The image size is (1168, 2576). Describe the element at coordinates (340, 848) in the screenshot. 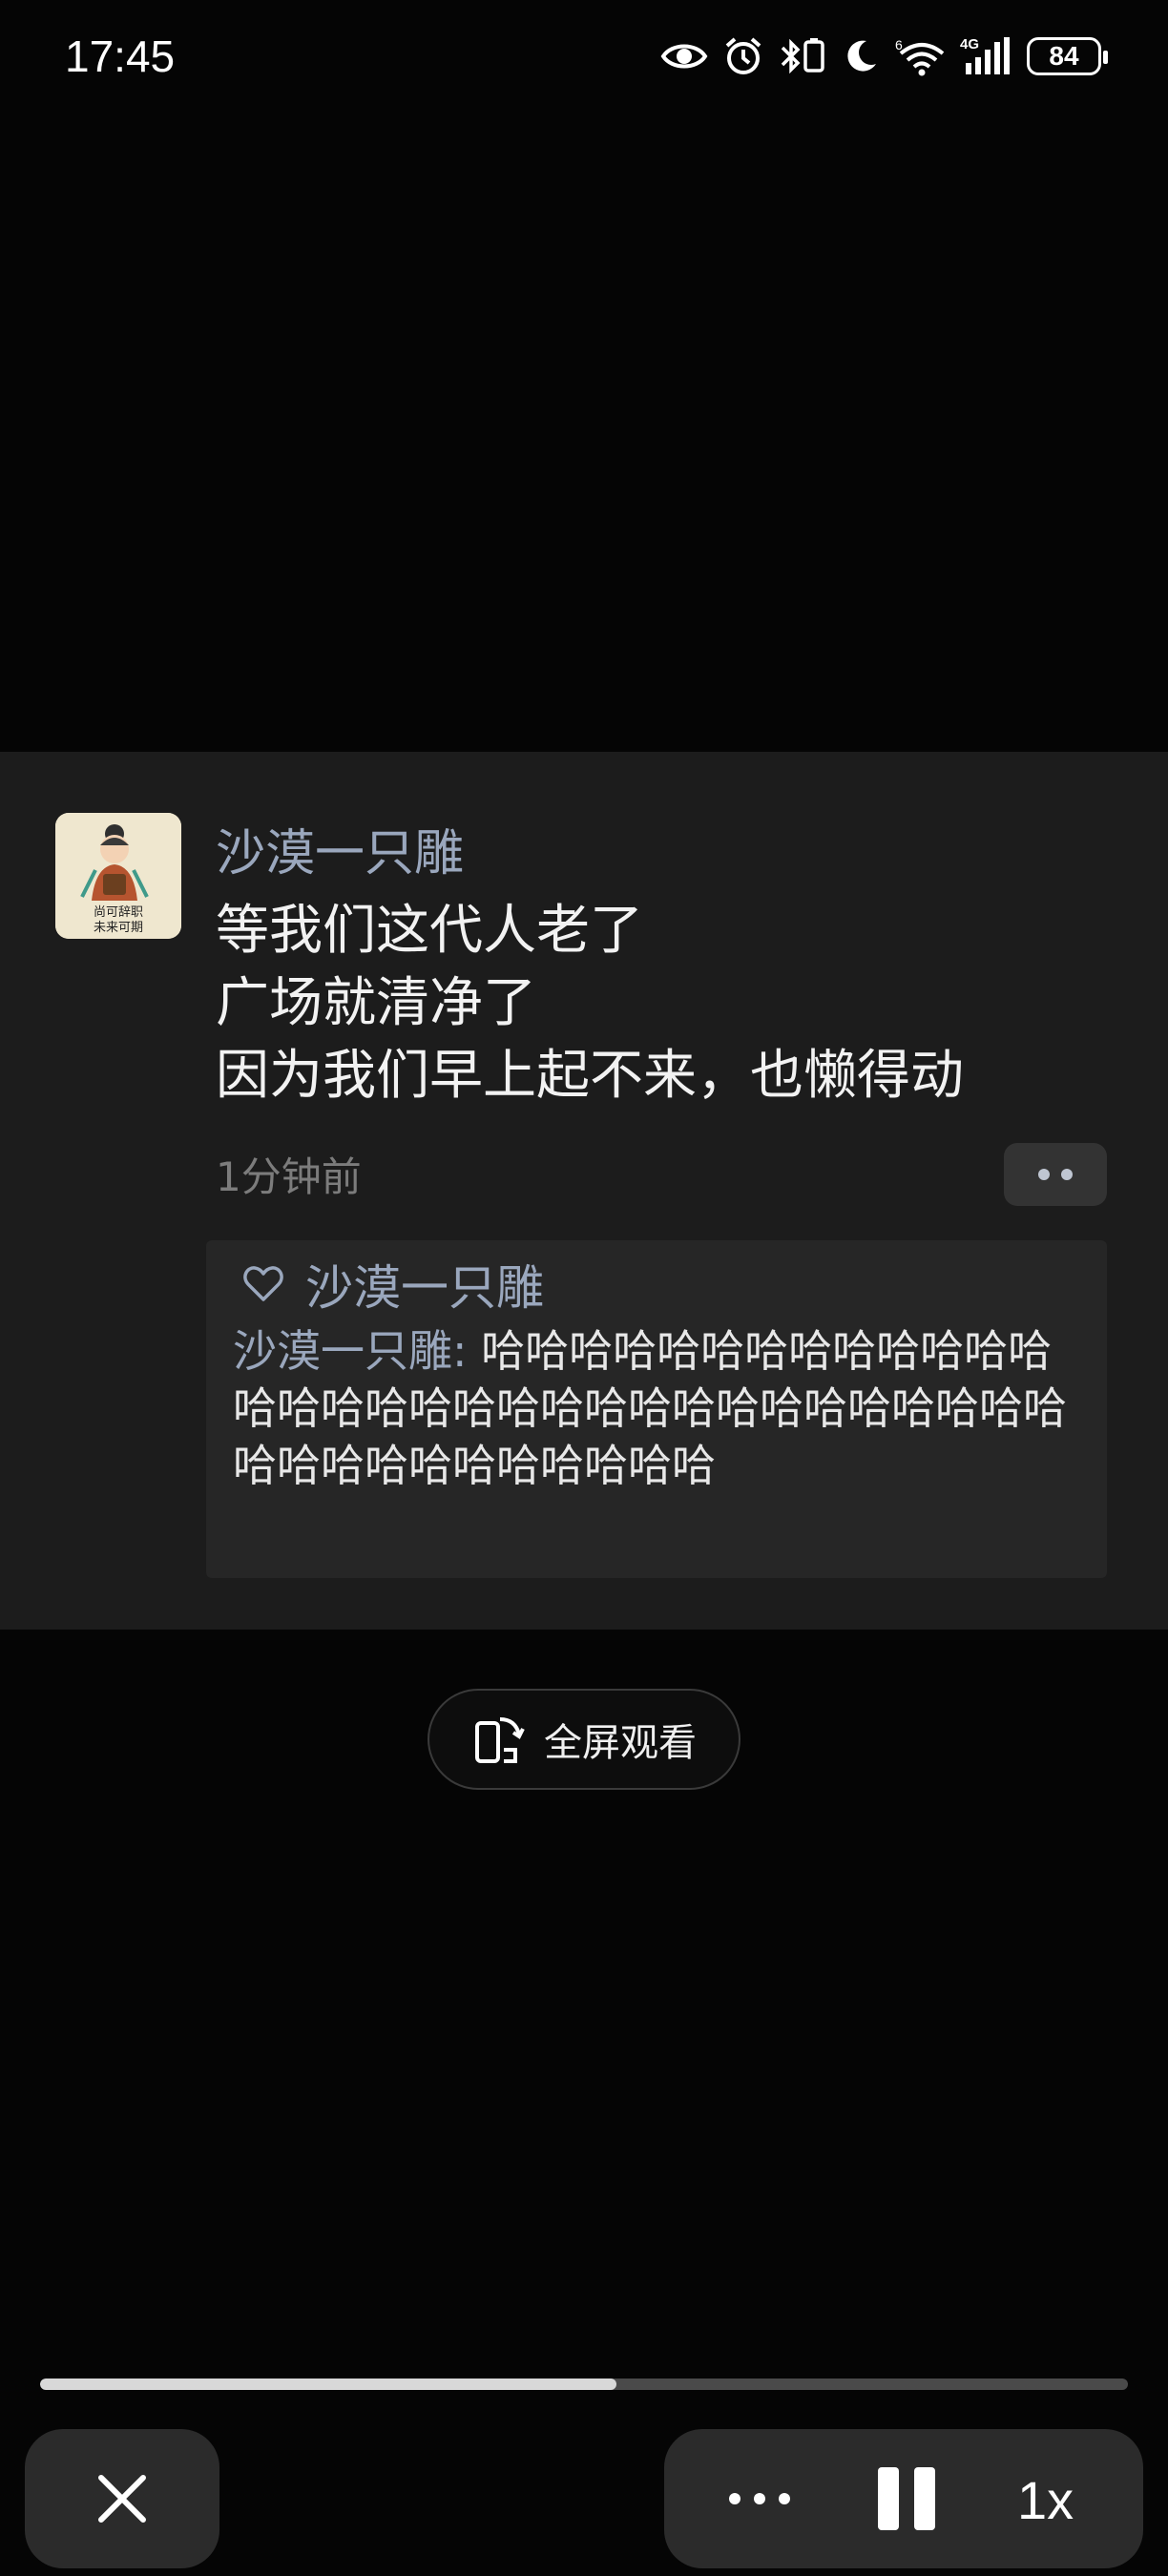

I see `comment-author: 沙漠一只雕` at that location.